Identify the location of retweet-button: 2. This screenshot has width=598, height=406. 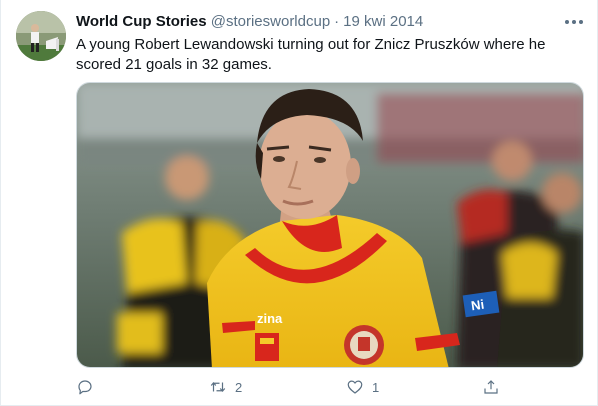
(225, 387).